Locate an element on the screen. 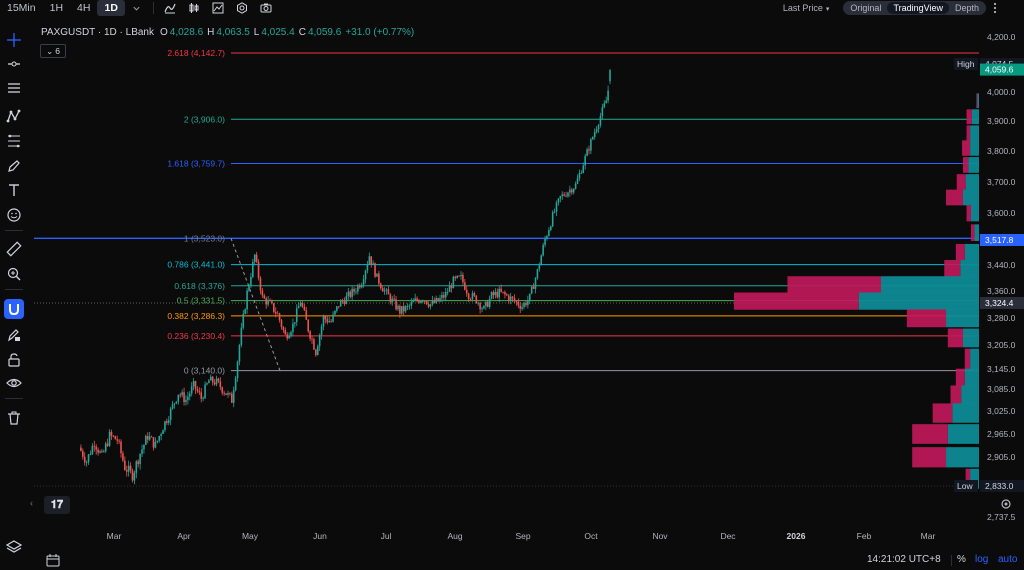 The image size is (1024, 570). more-options-icon is located at coordinates (995, 8).